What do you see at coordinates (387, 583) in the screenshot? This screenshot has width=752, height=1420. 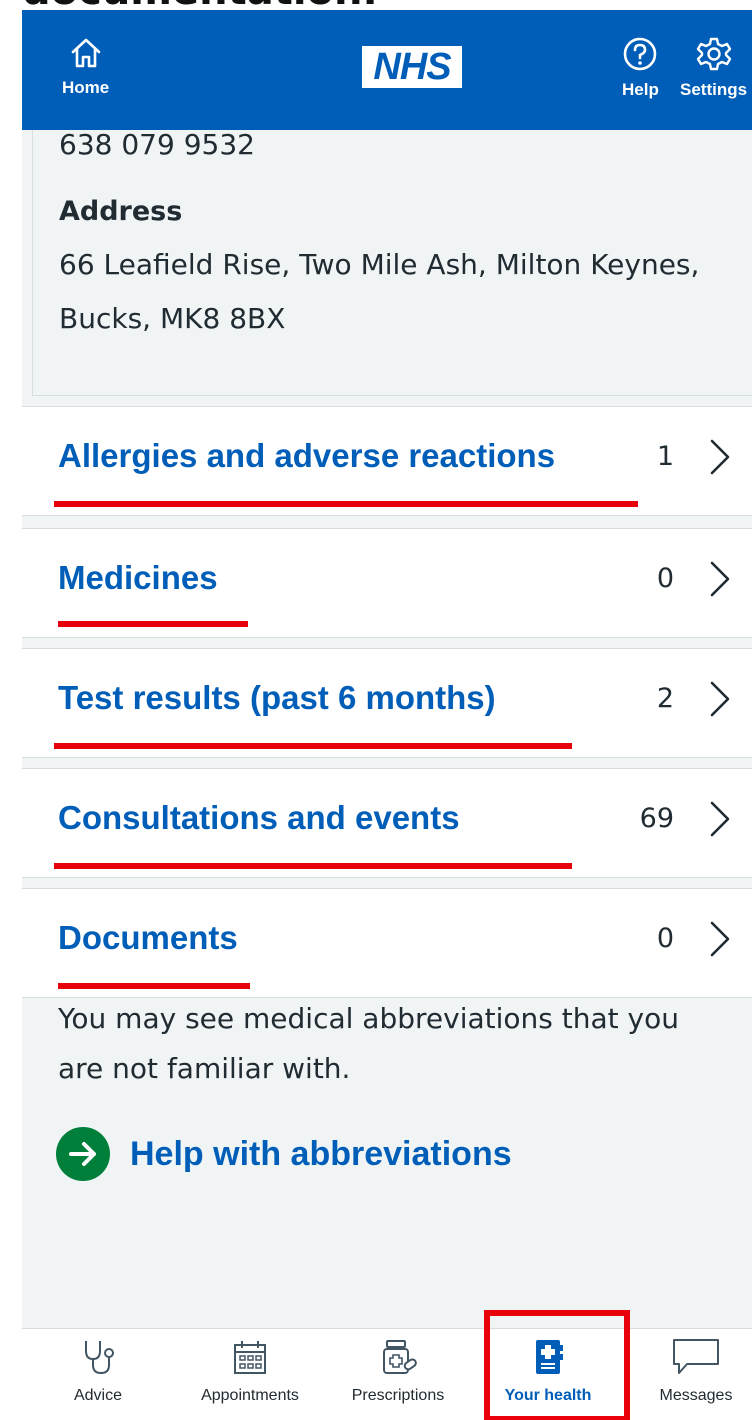 I see `row-medicines: Medicines 0` at bounding box center [387, 583].